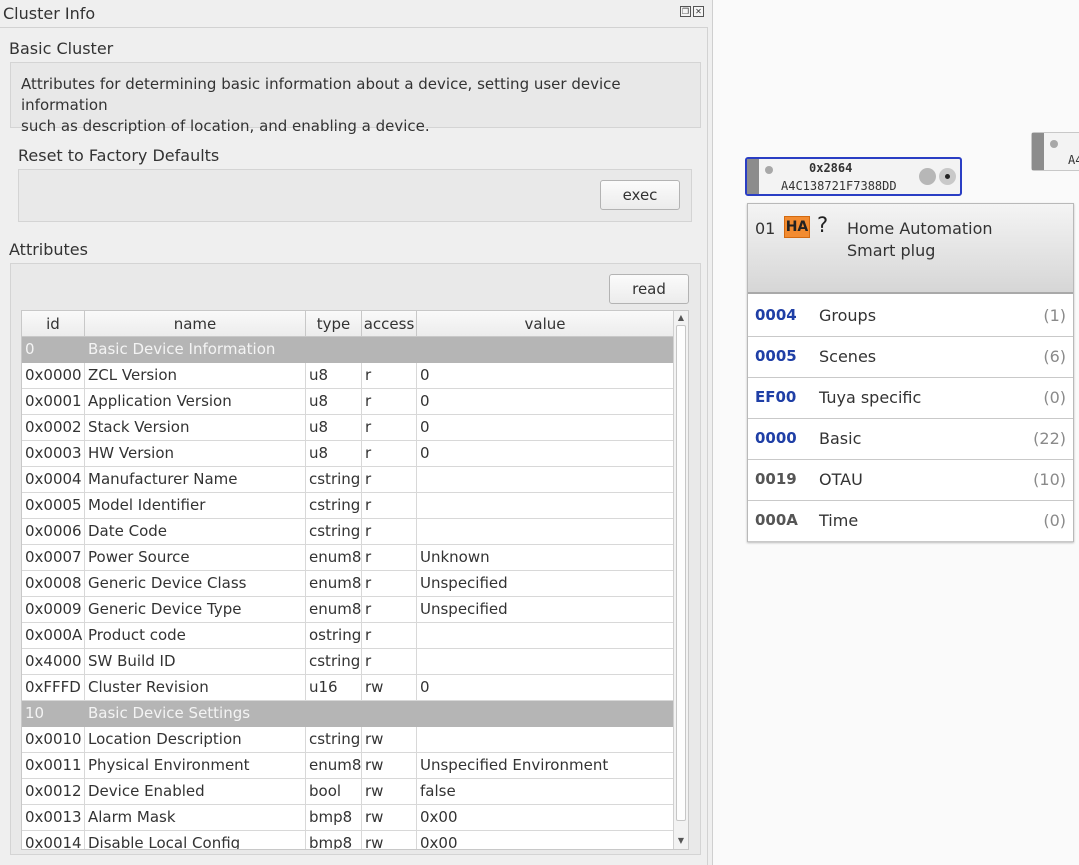 This screenshot has width=1079, height=865. Describe the element at coordinates (1055, 151) in the screenshot. I see `other-node-header: A4` at that location.